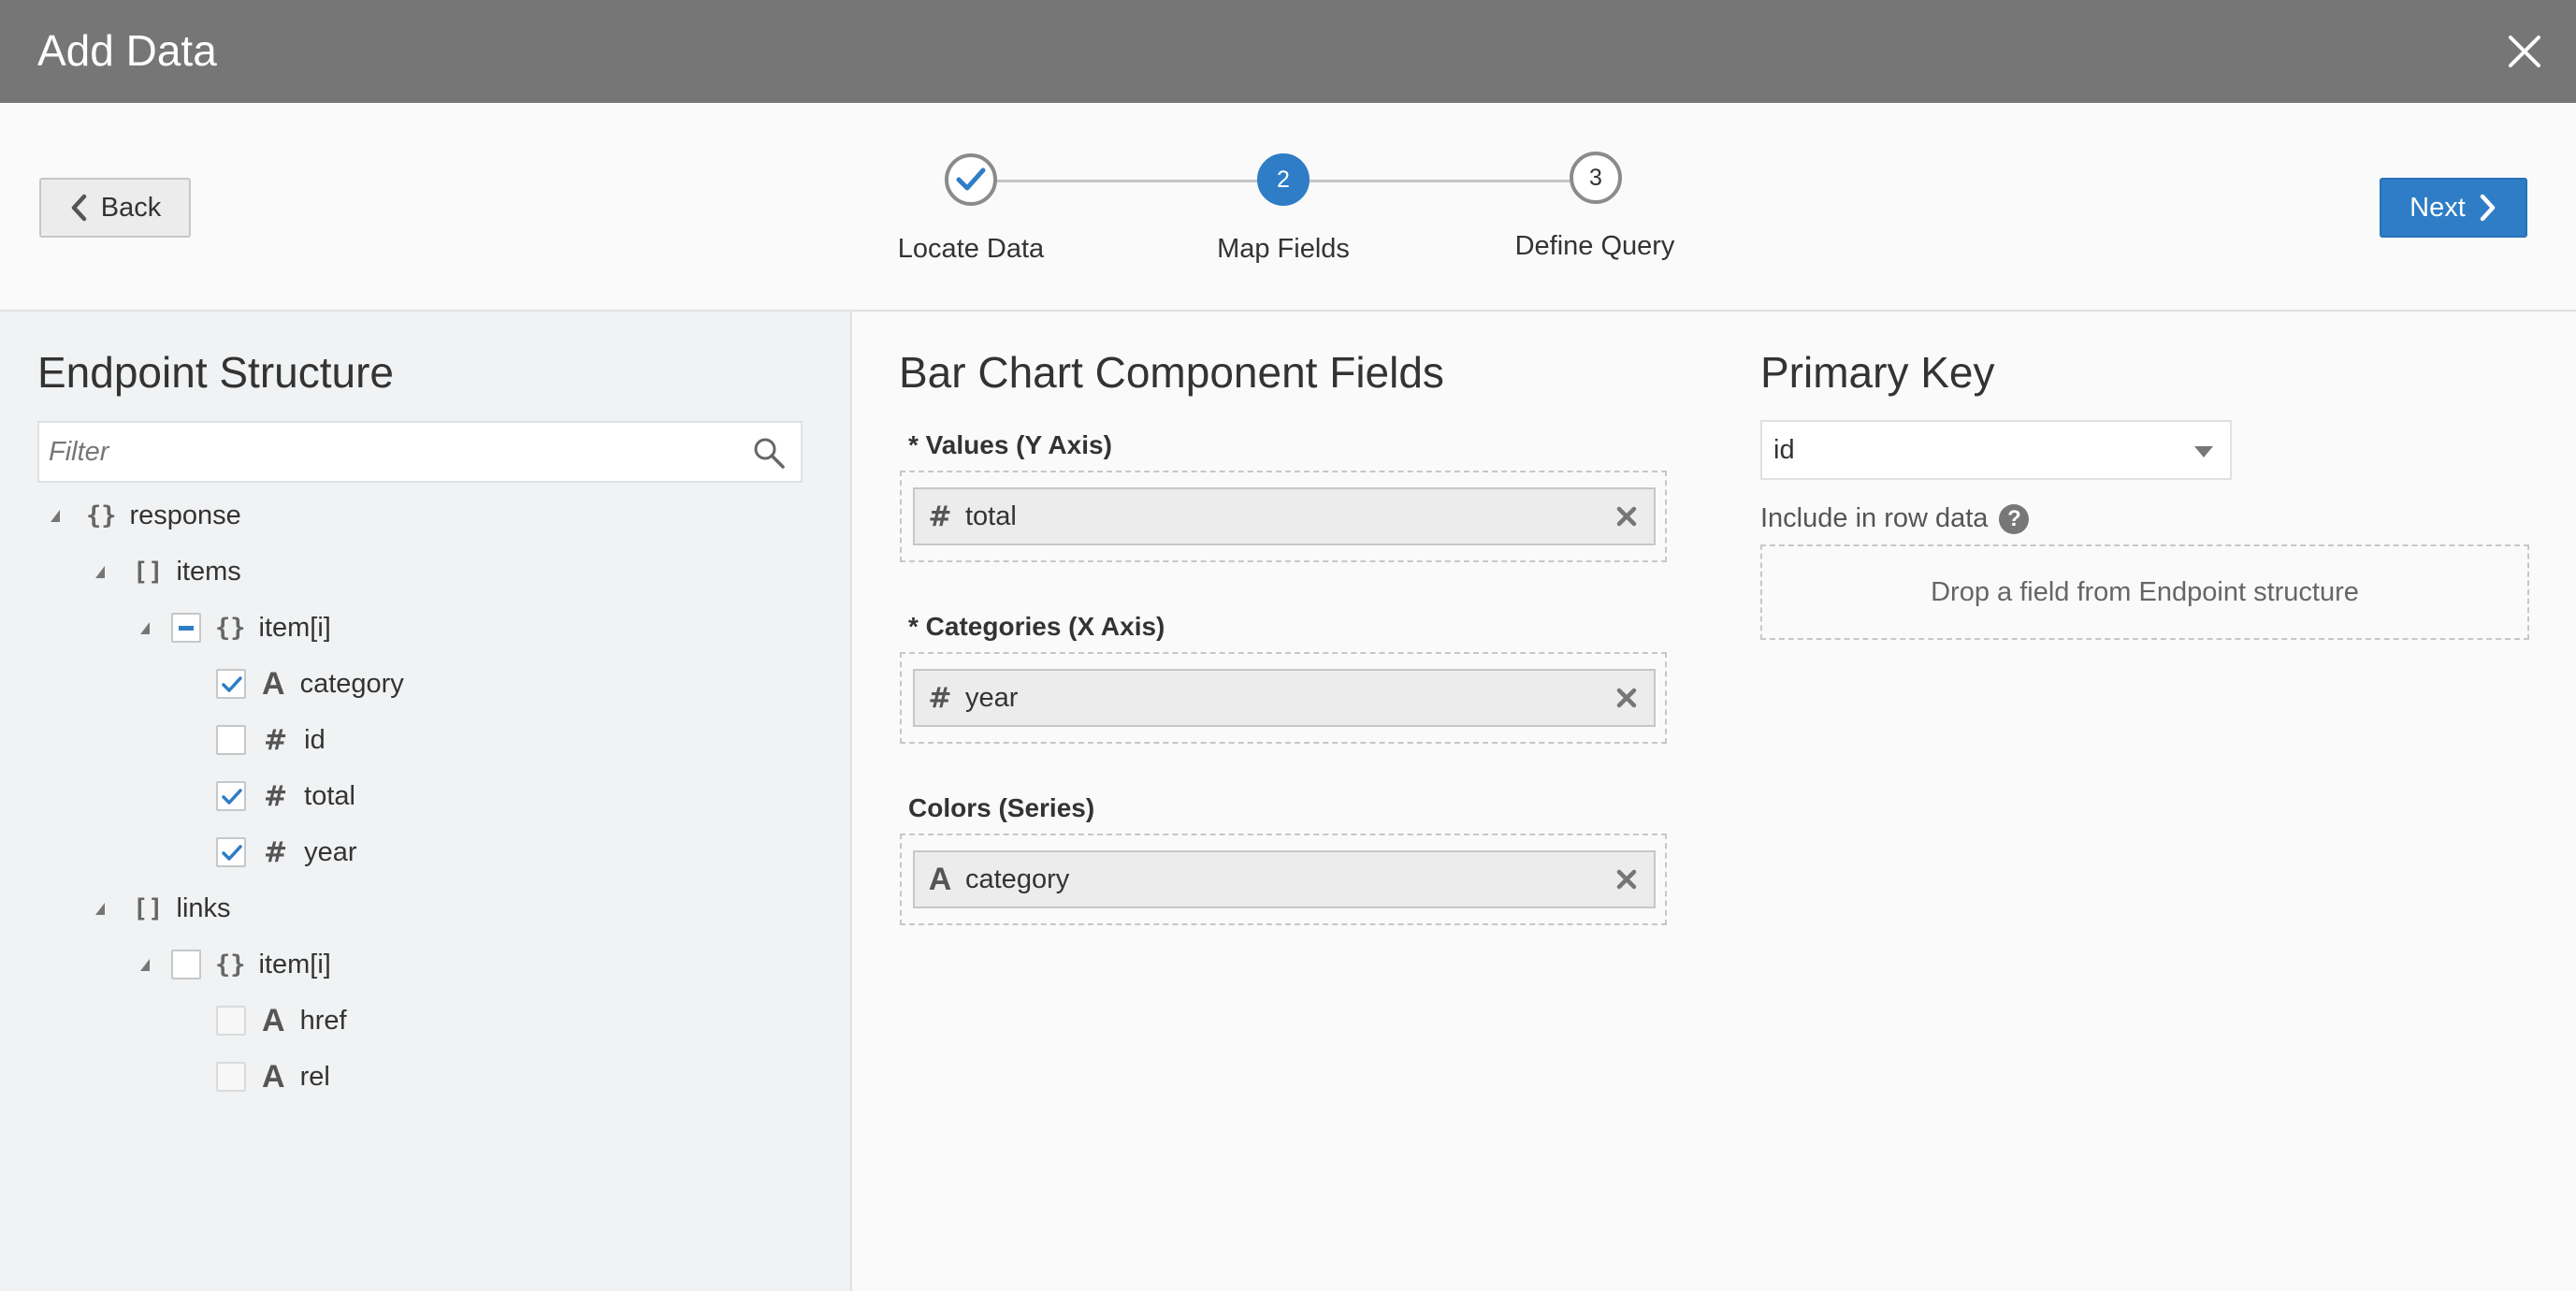 The width and height of the screenshot is (2576, 1291). What do you see at coordinates (323, 1020) in the screenshot?
I see `tree-node-label: href` at bounding box center [323, 1020].